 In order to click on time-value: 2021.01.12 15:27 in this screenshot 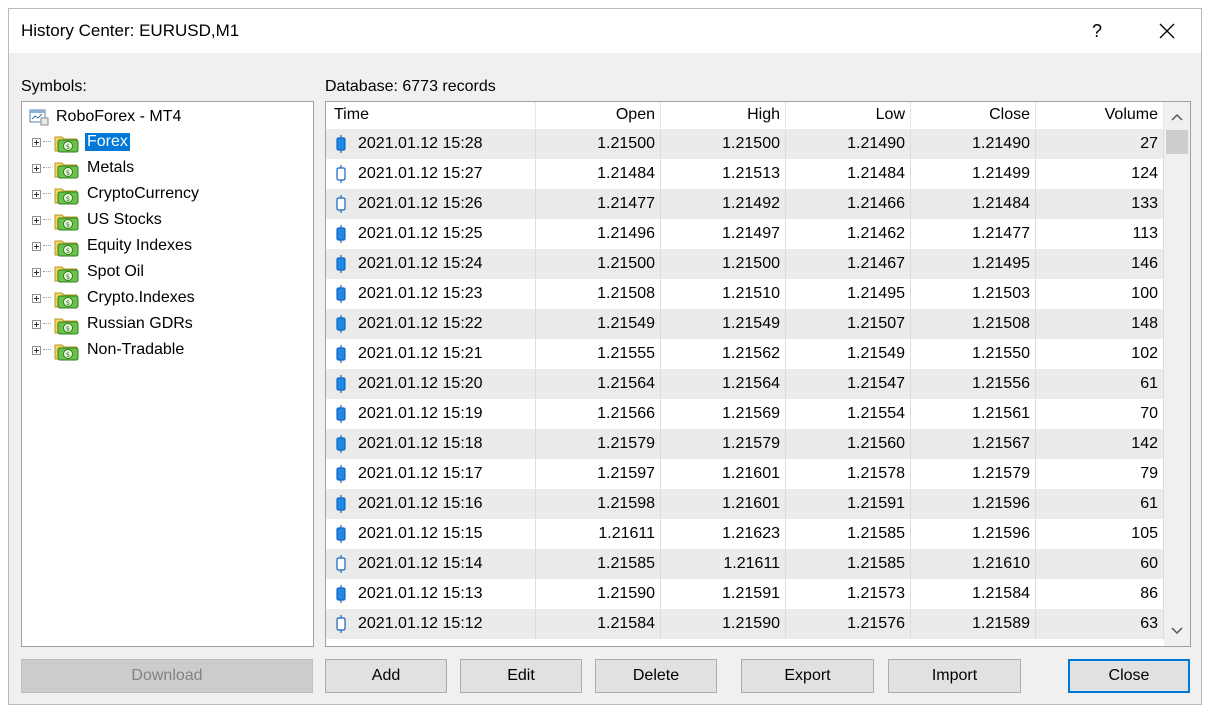, I will do `click(420, 173)`.